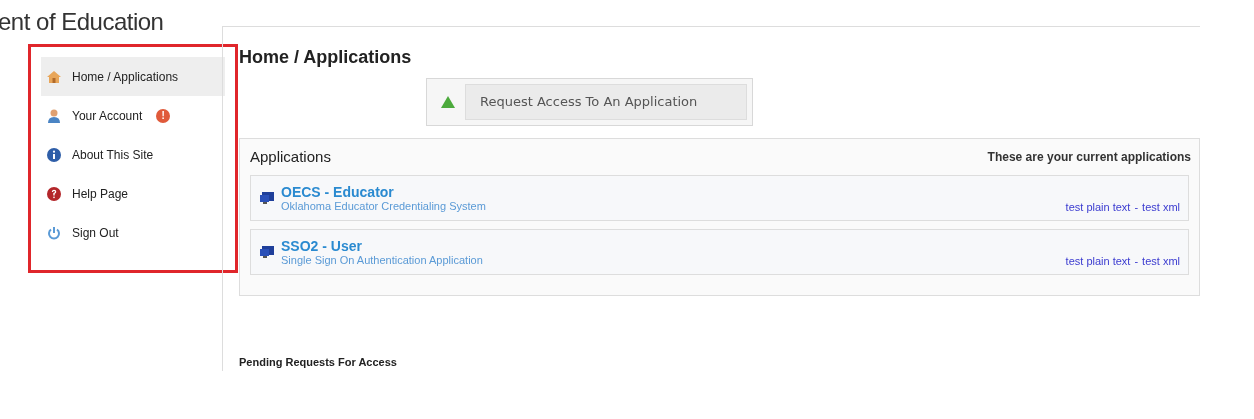 Image resolution: width=1254 pixels, height=419 pixels. I want to click on sidebar-item: Home / Applications, so click(133, 76).